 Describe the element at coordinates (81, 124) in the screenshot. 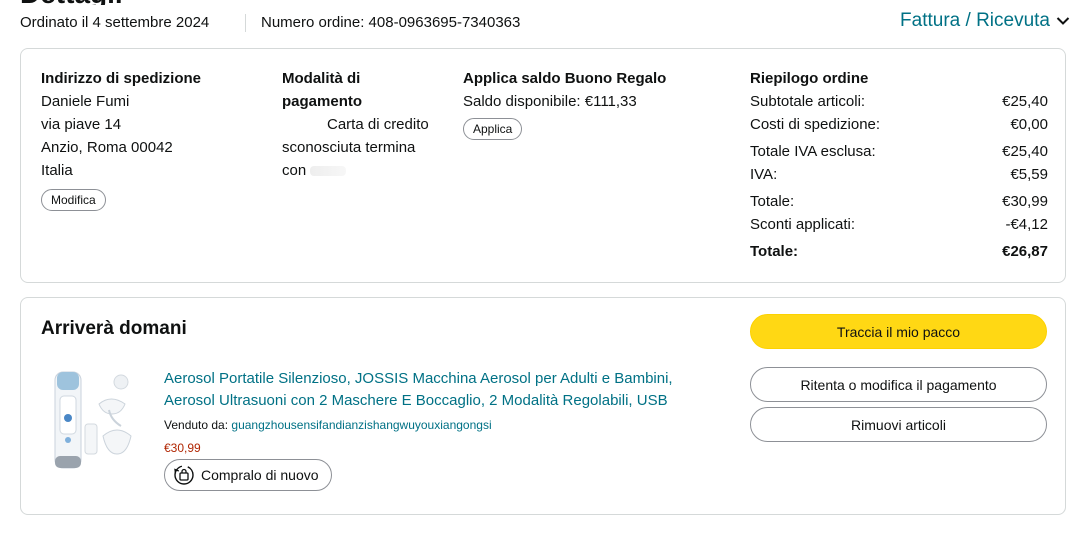

I see `shipping-street: via piave 14` at that location.